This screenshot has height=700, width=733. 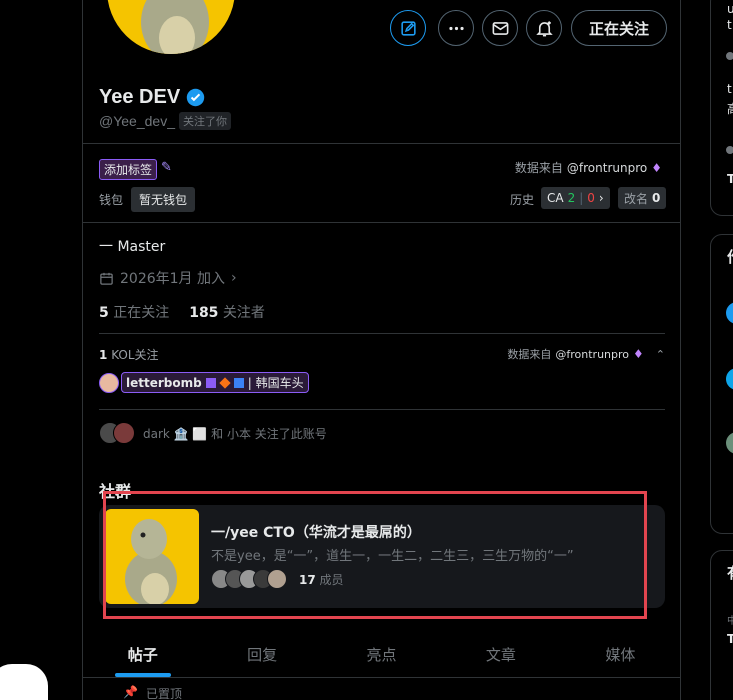 What do you see at coordinates (730, 621) in the screenshot?
I see `sidebar-snippet: 中` at bounding box center [730, 621].